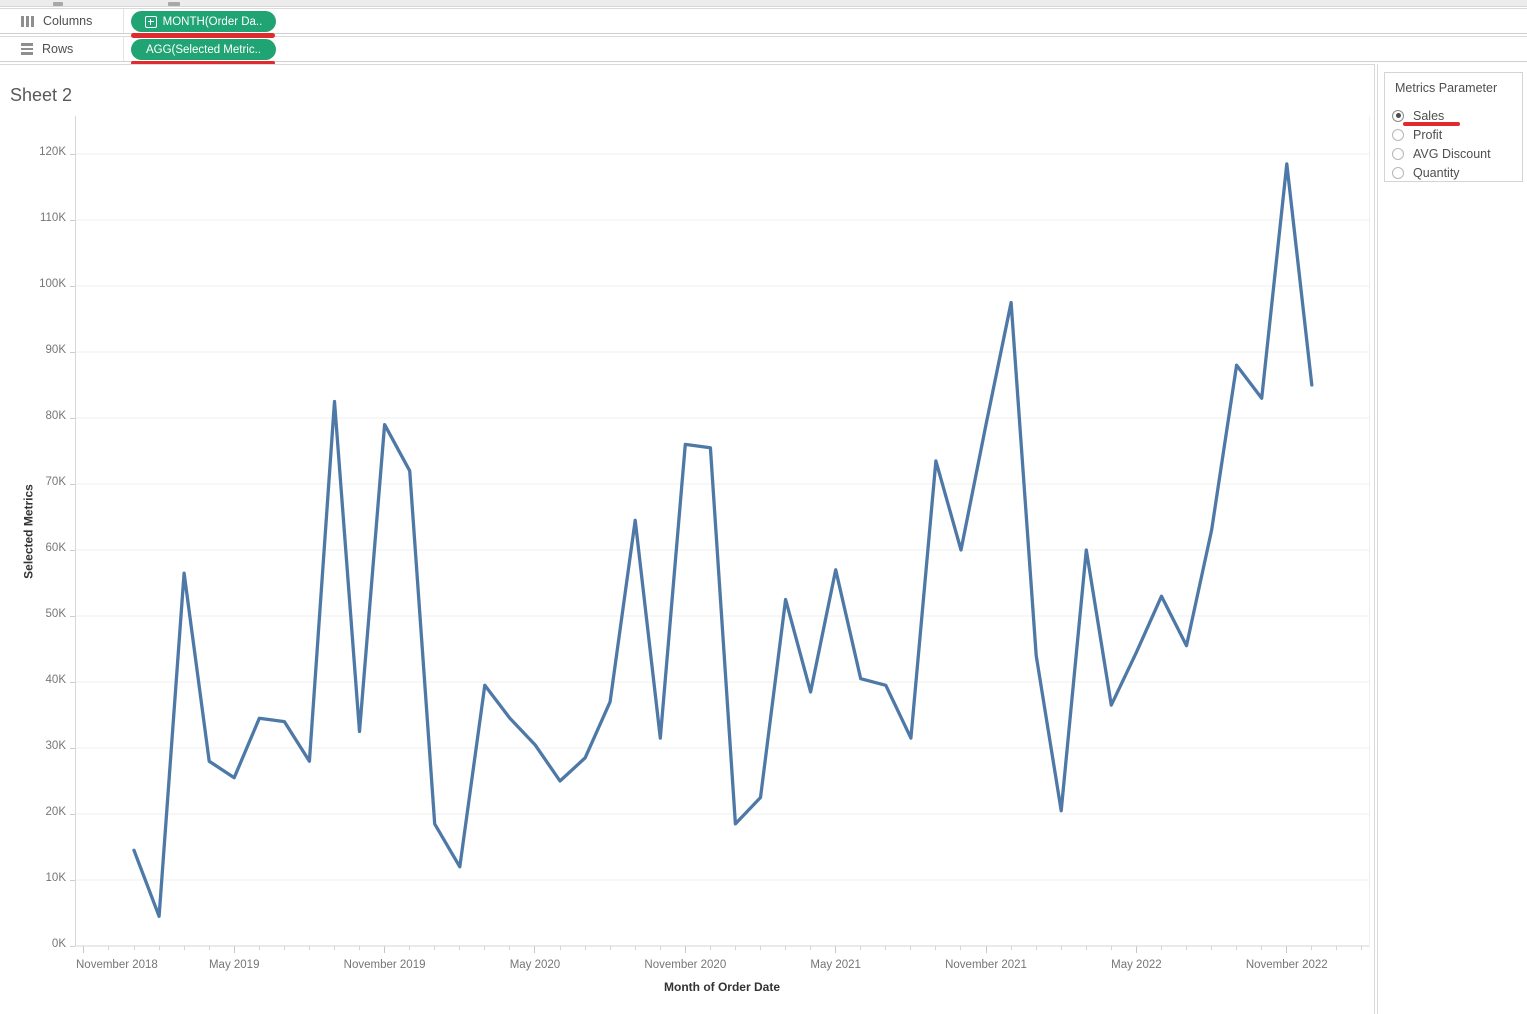 This screenshot has height=1014, width=1527. Describe the element at coordinates (68, 21) in the screenshot. I see `columns-shelf-label: Columns` at that location.